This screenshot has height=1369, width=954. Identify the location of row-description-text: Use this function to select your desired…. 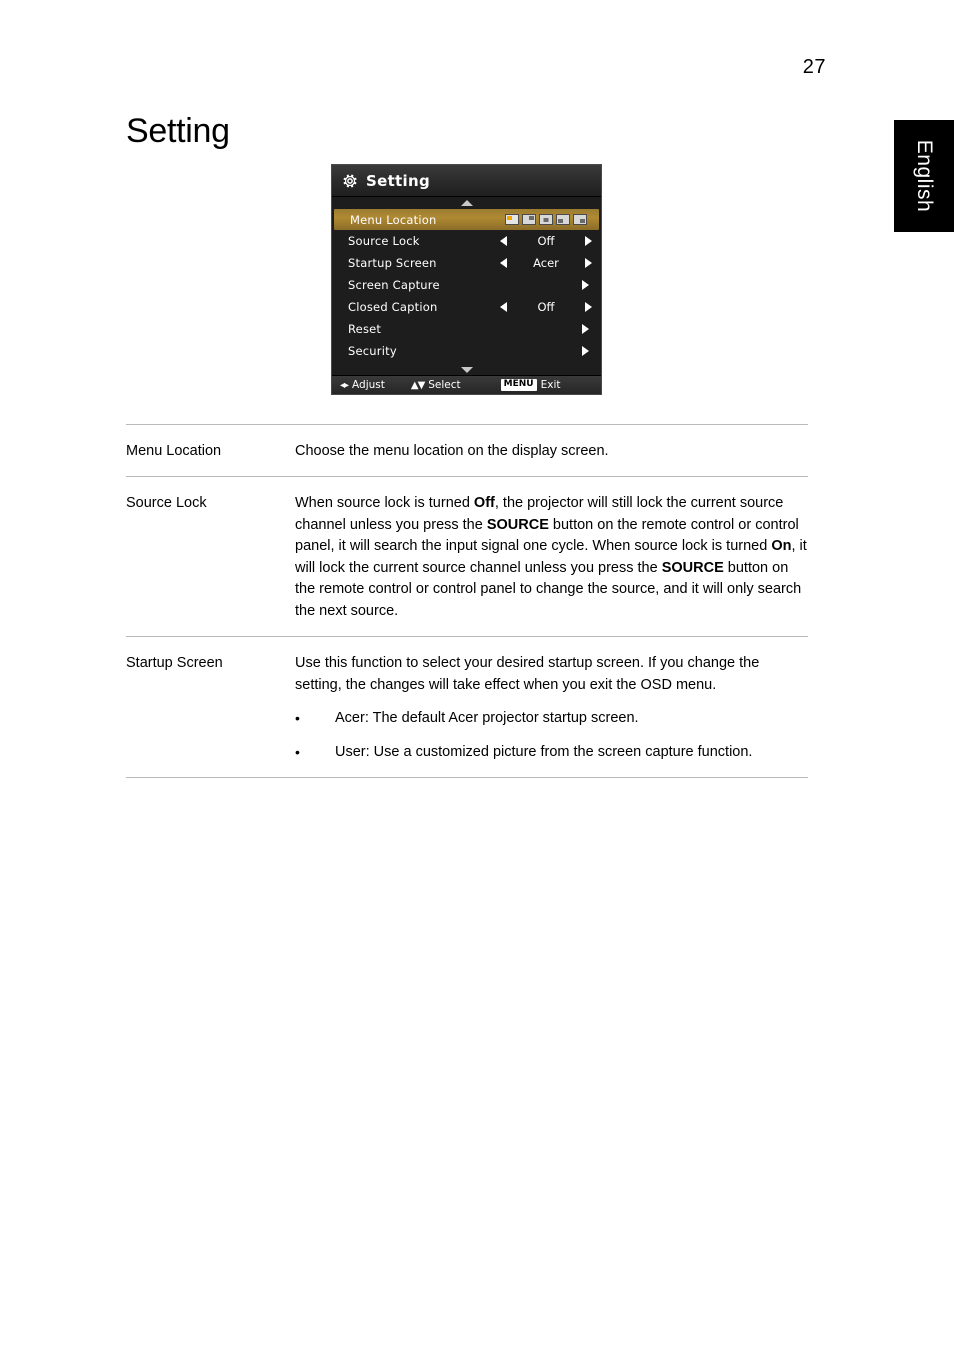
(527, 674).